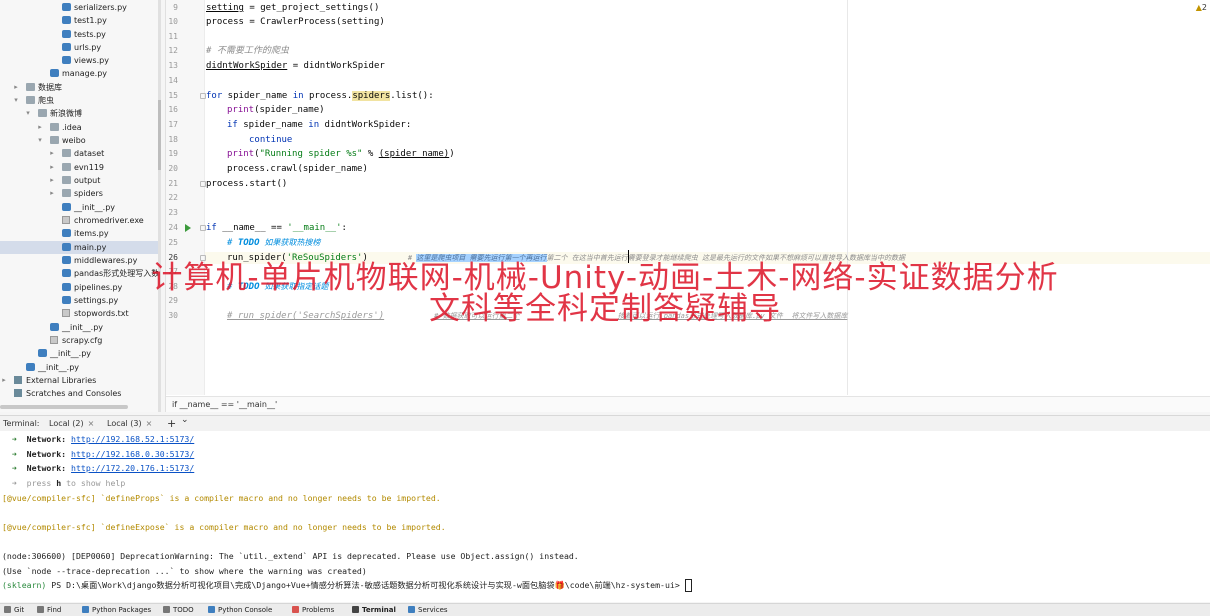  I want to click on git-icon, so click(7, 609).